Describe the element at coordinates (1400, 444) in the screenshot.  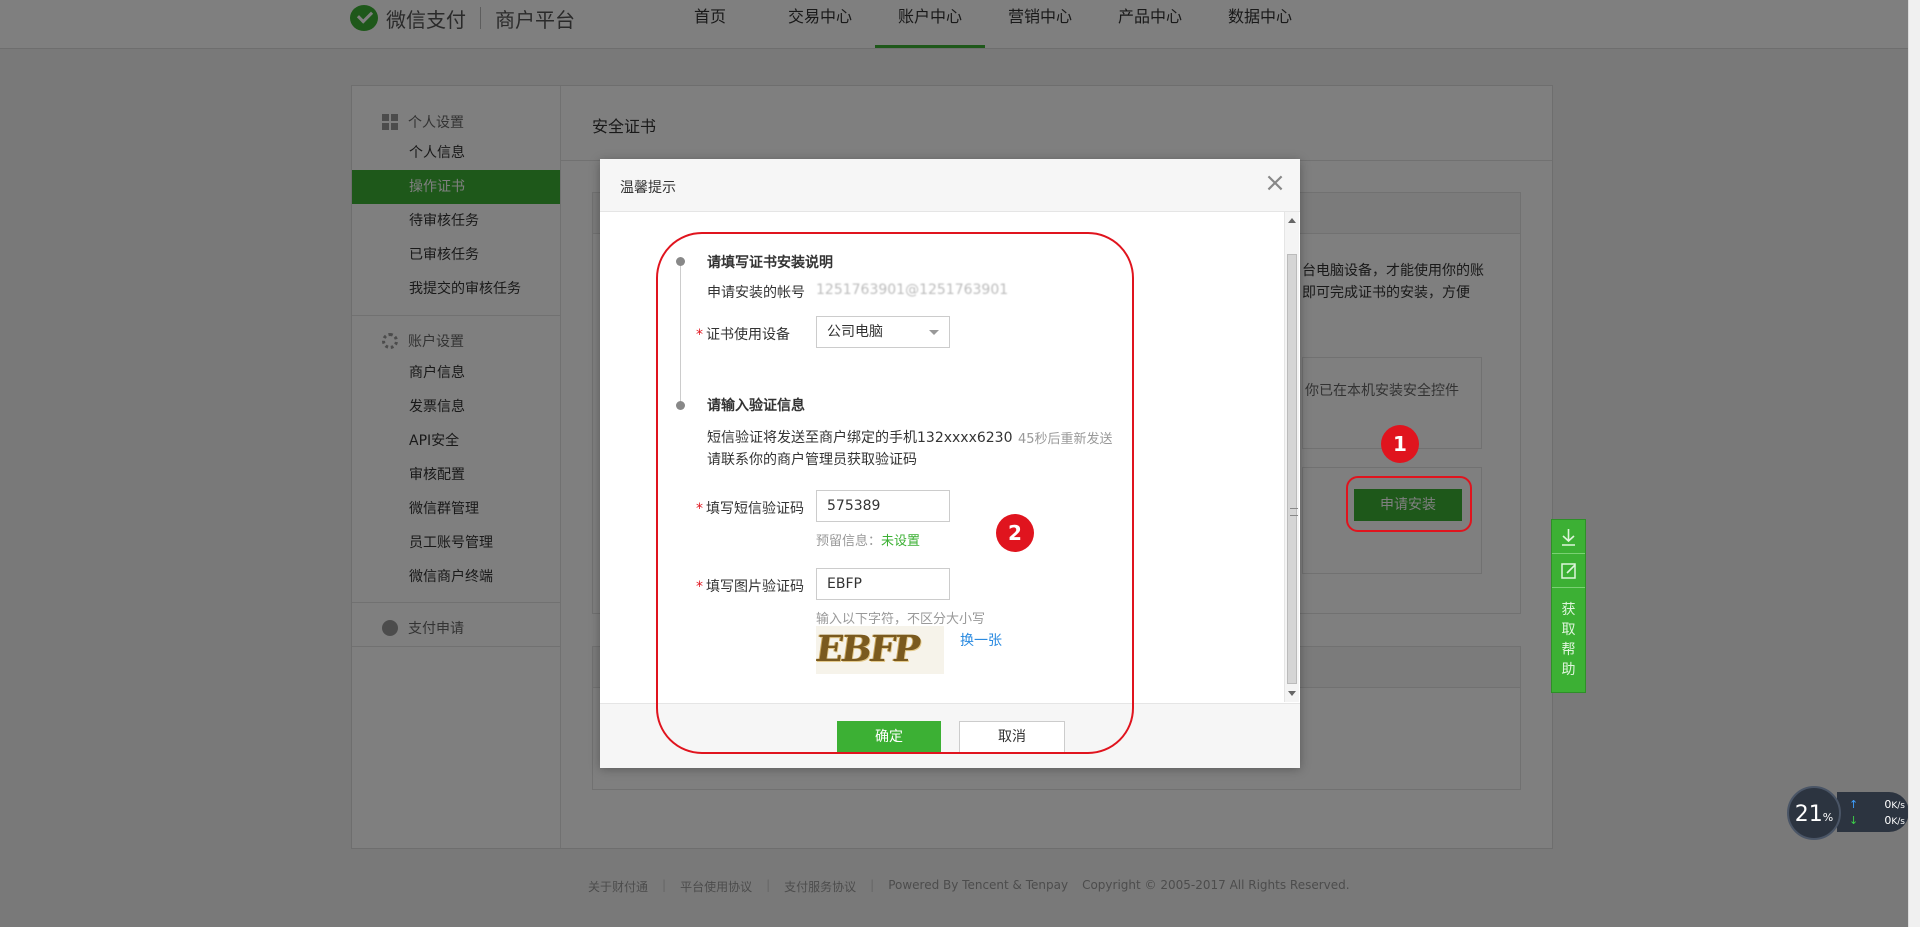
I see `annotation-badge-1: 1` at that location.